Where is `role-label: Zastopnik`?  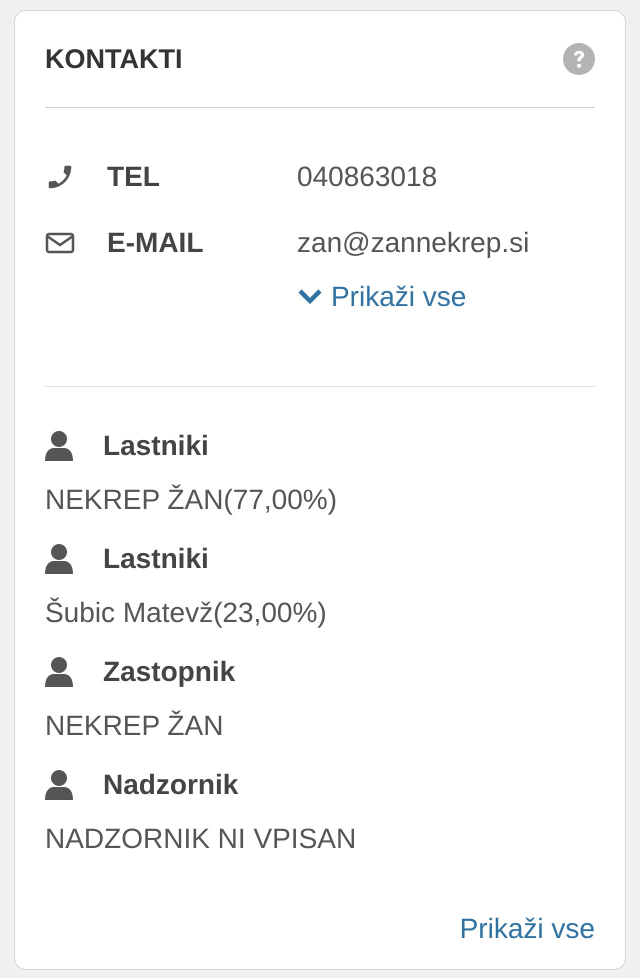
role-label: Zastopnik is located at coordinates (169, 672).